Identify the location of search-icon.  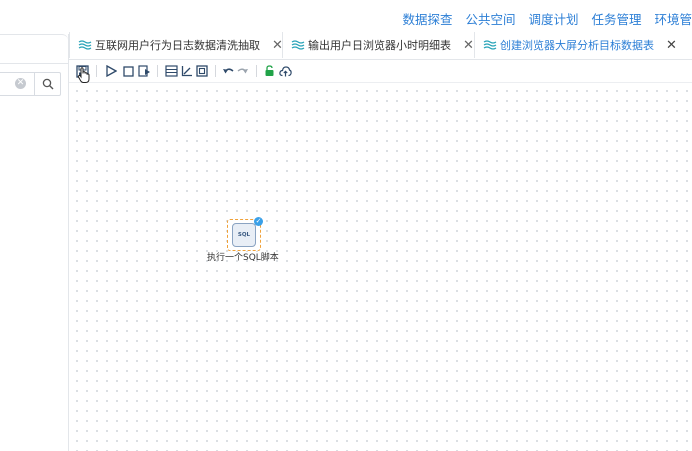
(48, 84).